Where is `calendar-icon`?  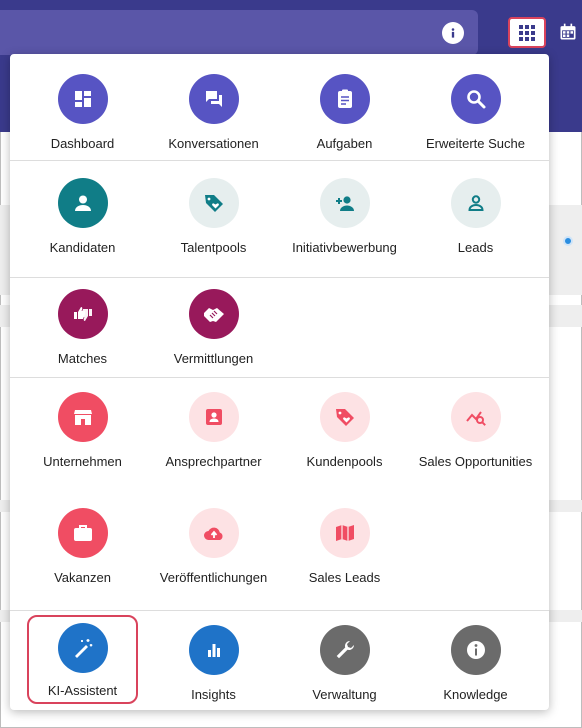
calendar-icon is located at coordinates (568, 32).